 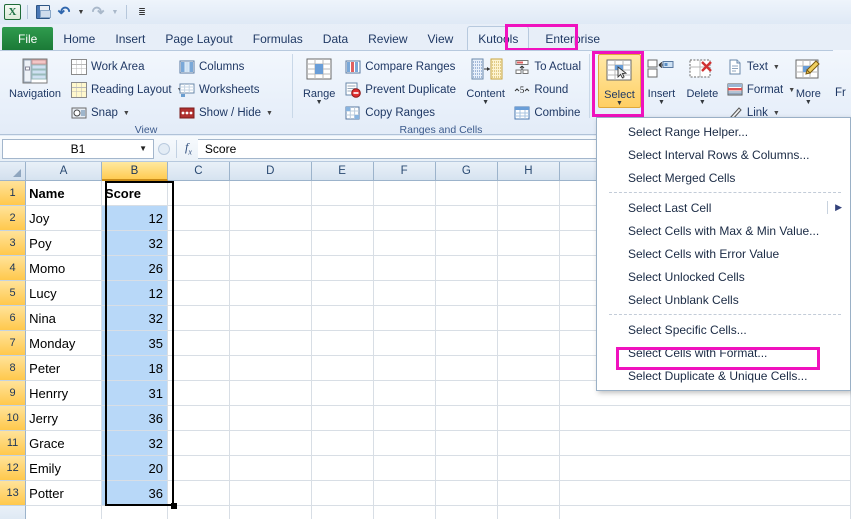 I want to click on cell-B9: 31, so click(x=134, y=393).